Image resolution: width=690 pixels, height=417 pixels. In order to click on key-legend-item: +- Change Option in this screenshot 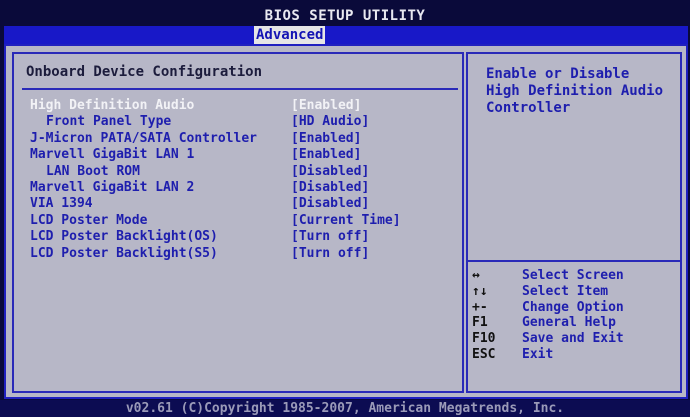, I will do `click(574, 308)`.